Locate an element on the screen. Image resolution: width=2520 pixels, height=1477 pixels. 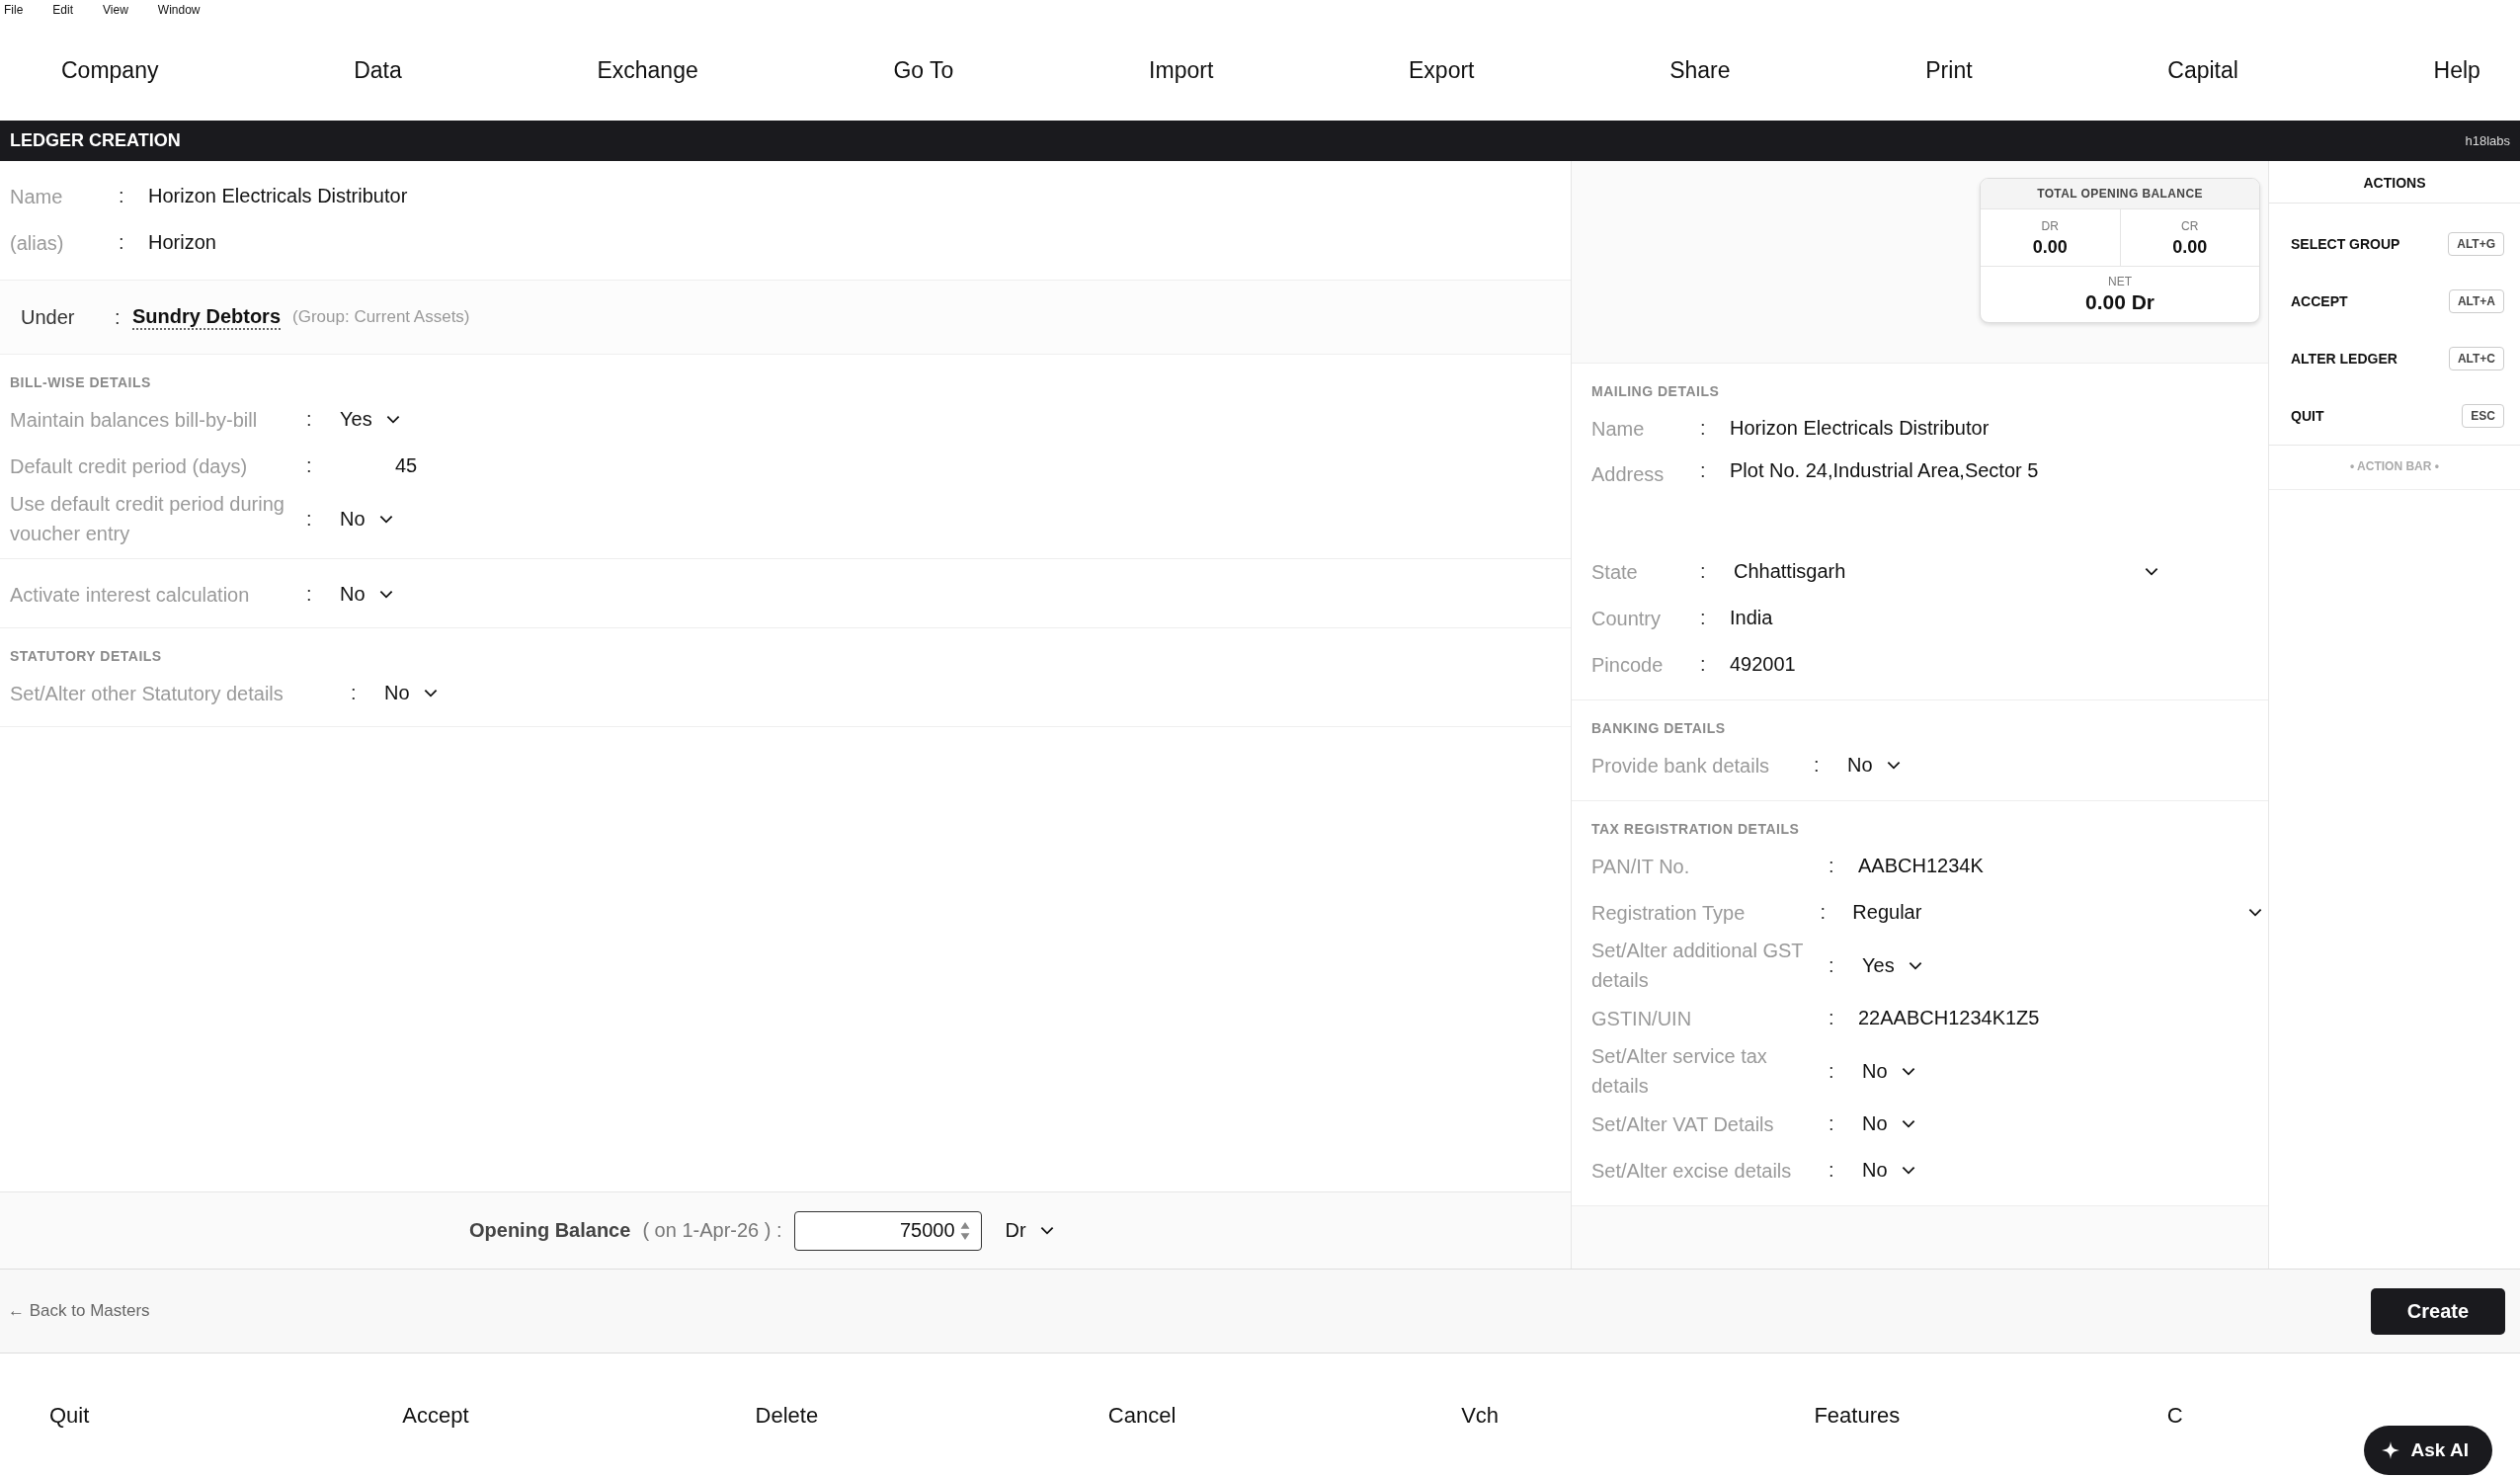
field-label: Registration Type is located at coordinates (1669, 913).